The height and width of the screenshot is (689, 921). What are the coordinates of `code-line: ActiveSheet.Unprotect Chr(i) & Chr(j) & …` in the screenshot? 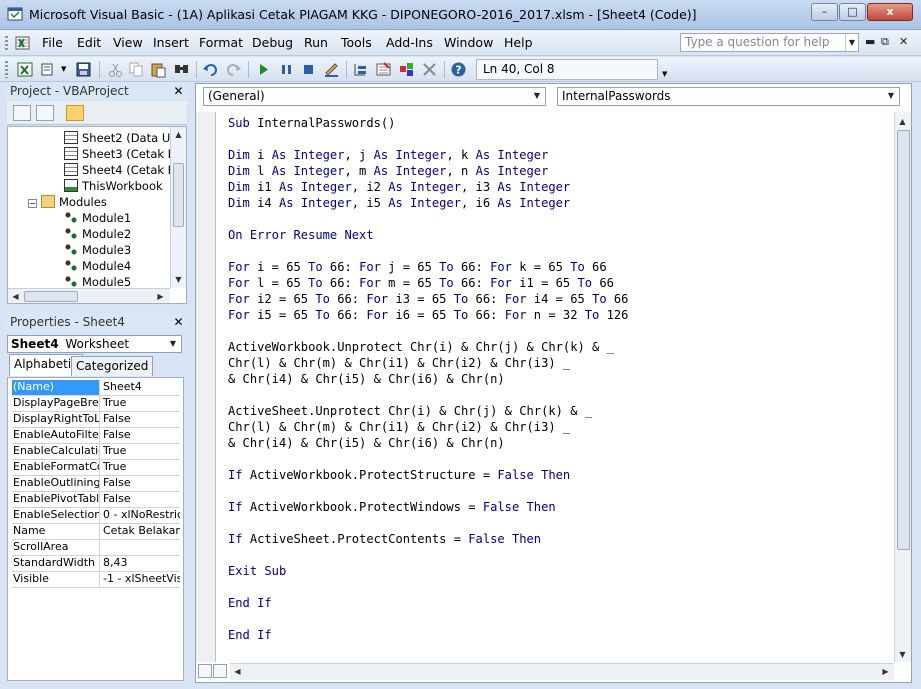 It's located at (410, 412).